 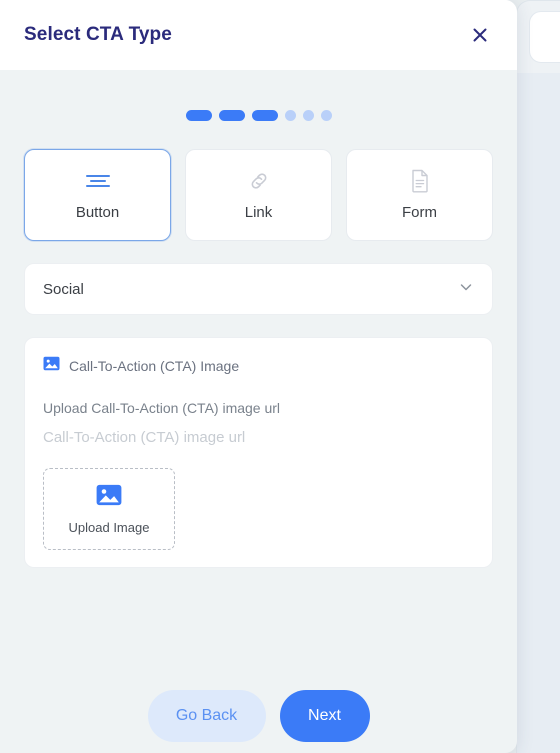 What do you see at coordinates (419, 195) in the screenshot?
I see `cta-type-option-form: Form` at bounding box center [419, 195].